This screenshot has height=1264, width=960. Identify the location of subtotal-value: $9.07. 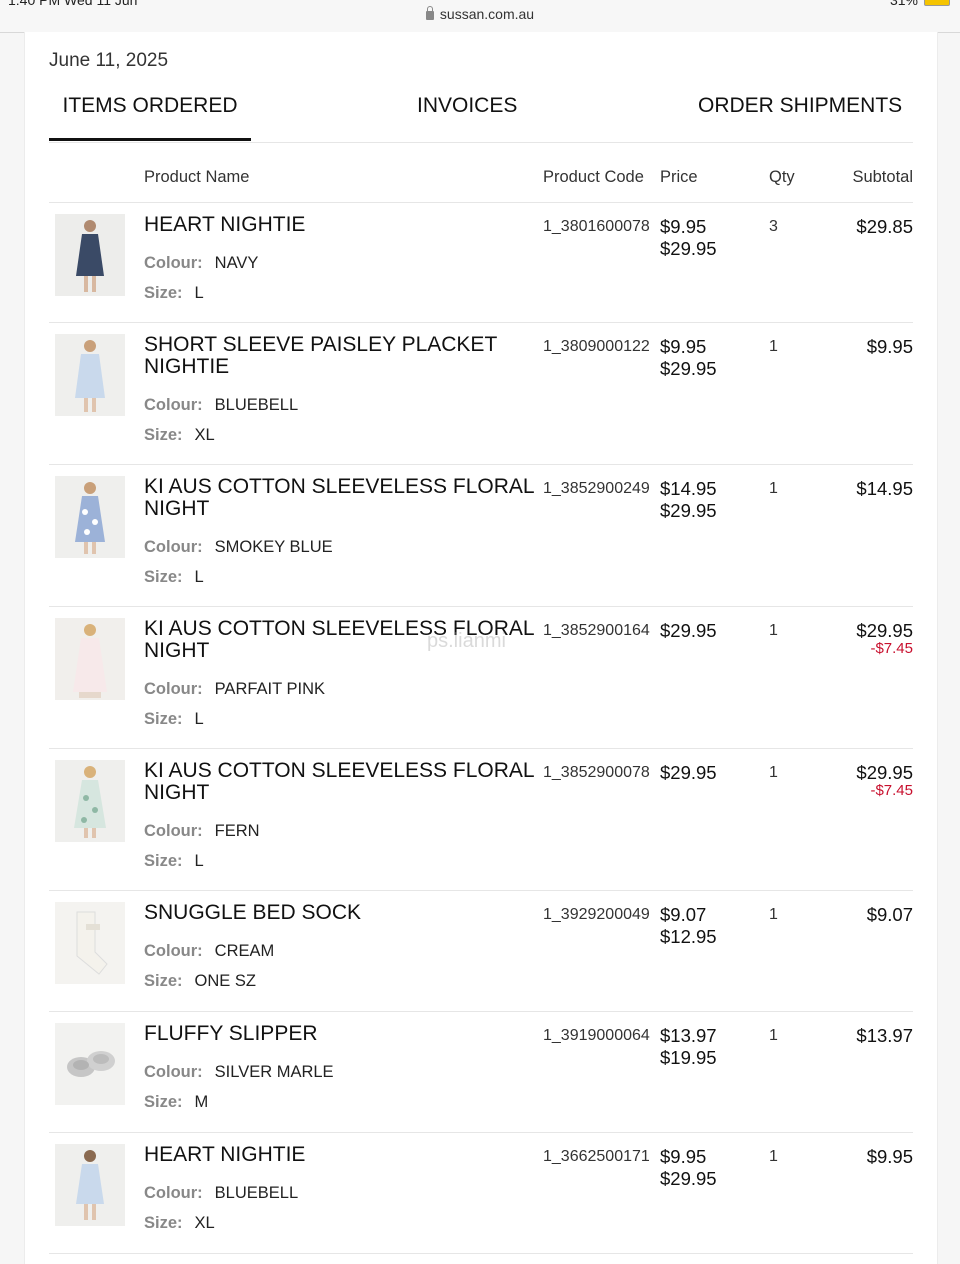
(889, 914).